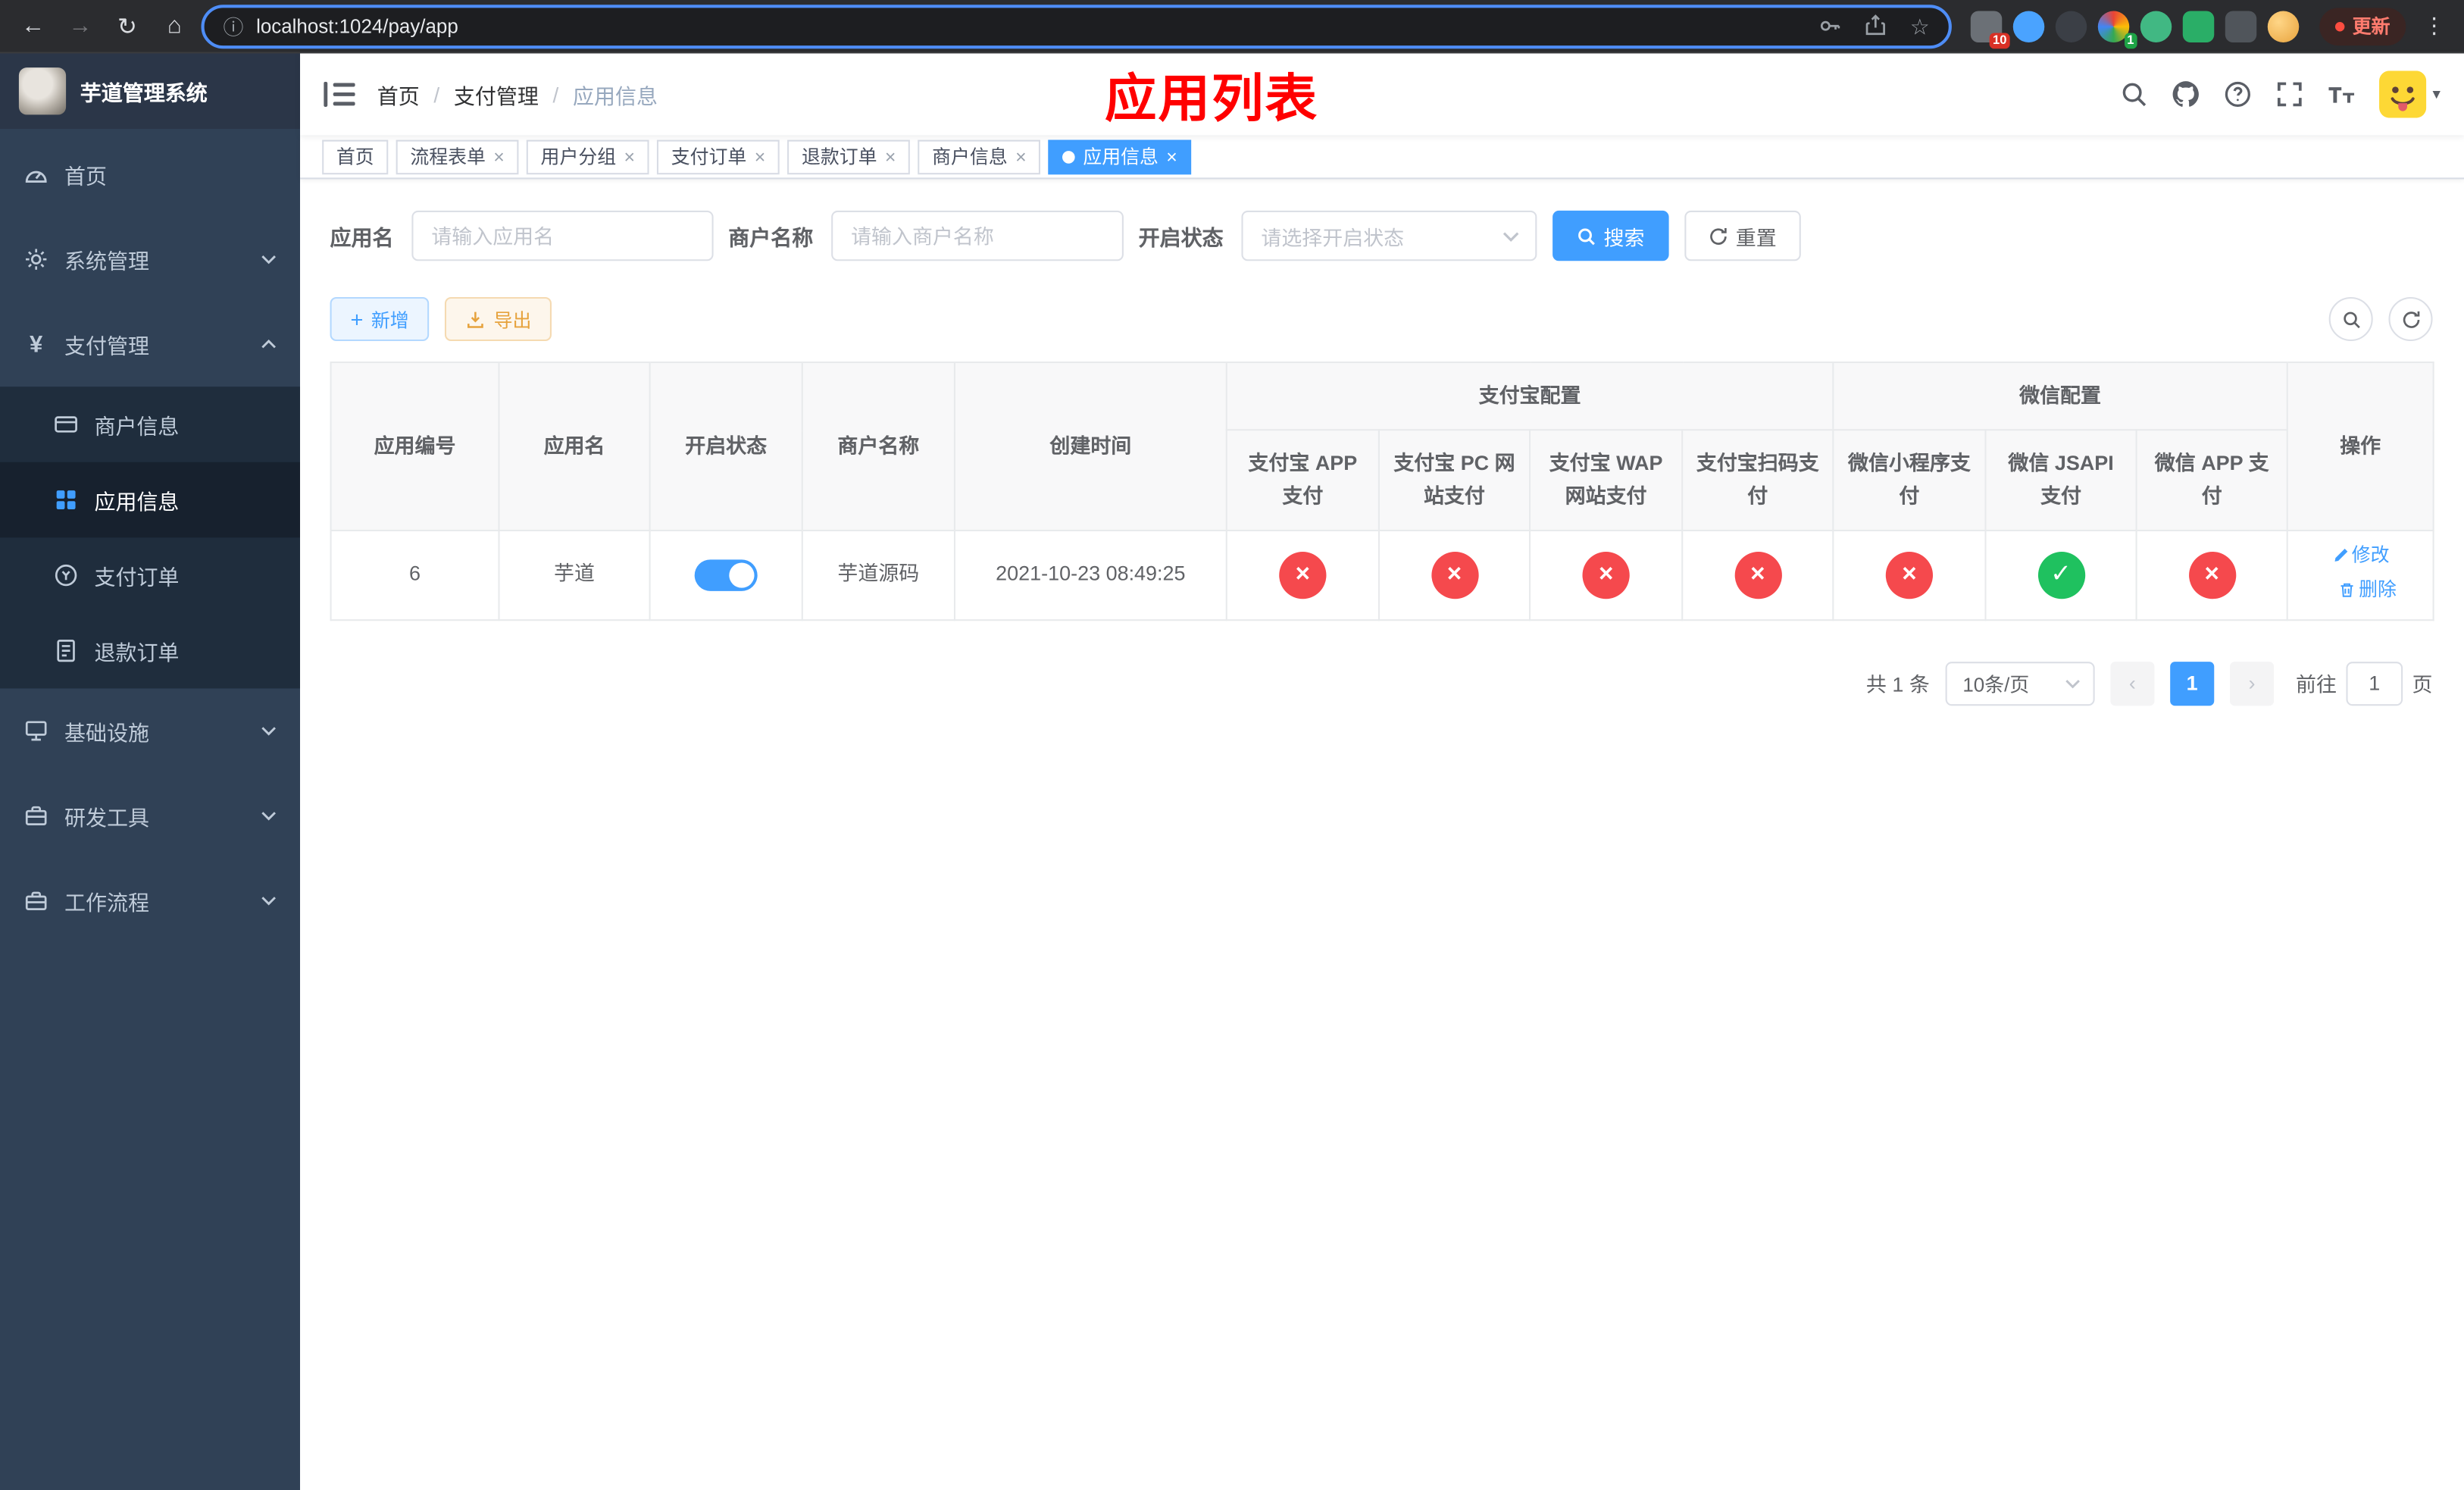  I want to click on goto-unit: 页, so click(2422, 685).